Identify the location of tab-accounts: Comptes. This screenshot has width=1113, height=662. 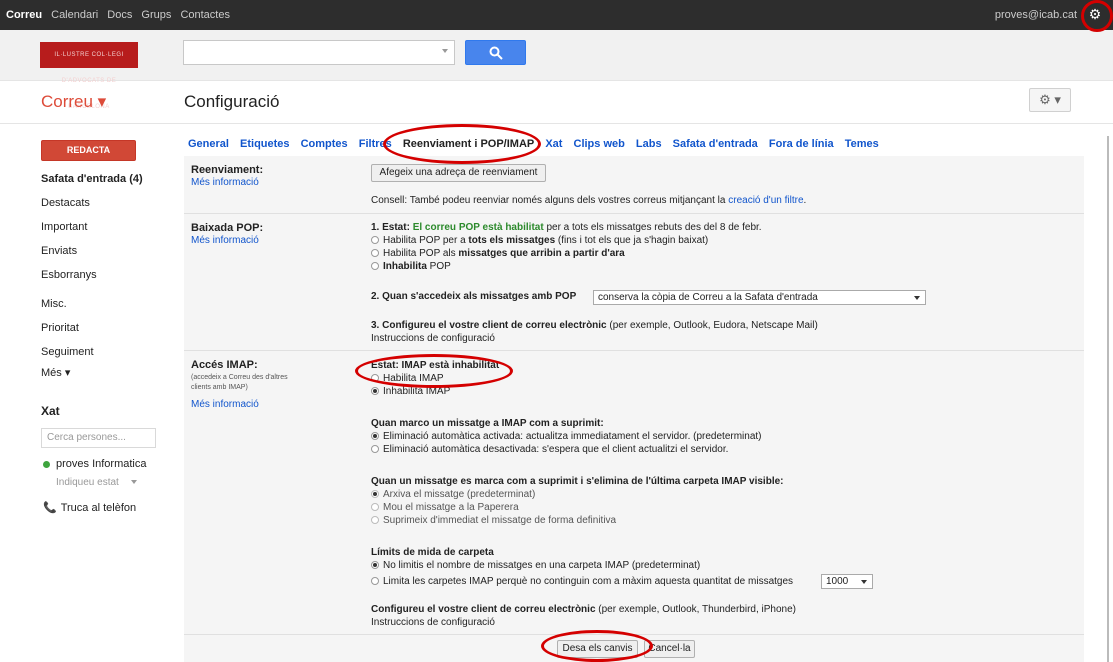
(324, 144).